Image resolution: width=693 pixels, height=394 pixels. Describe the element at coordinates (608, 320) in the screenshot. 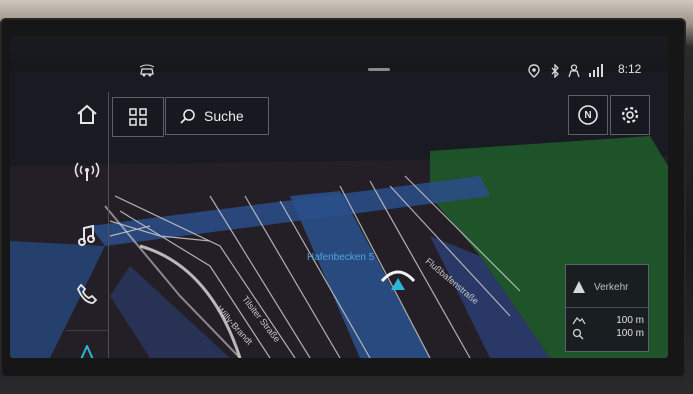

I see `scale-row-1: 100 m` at that location.